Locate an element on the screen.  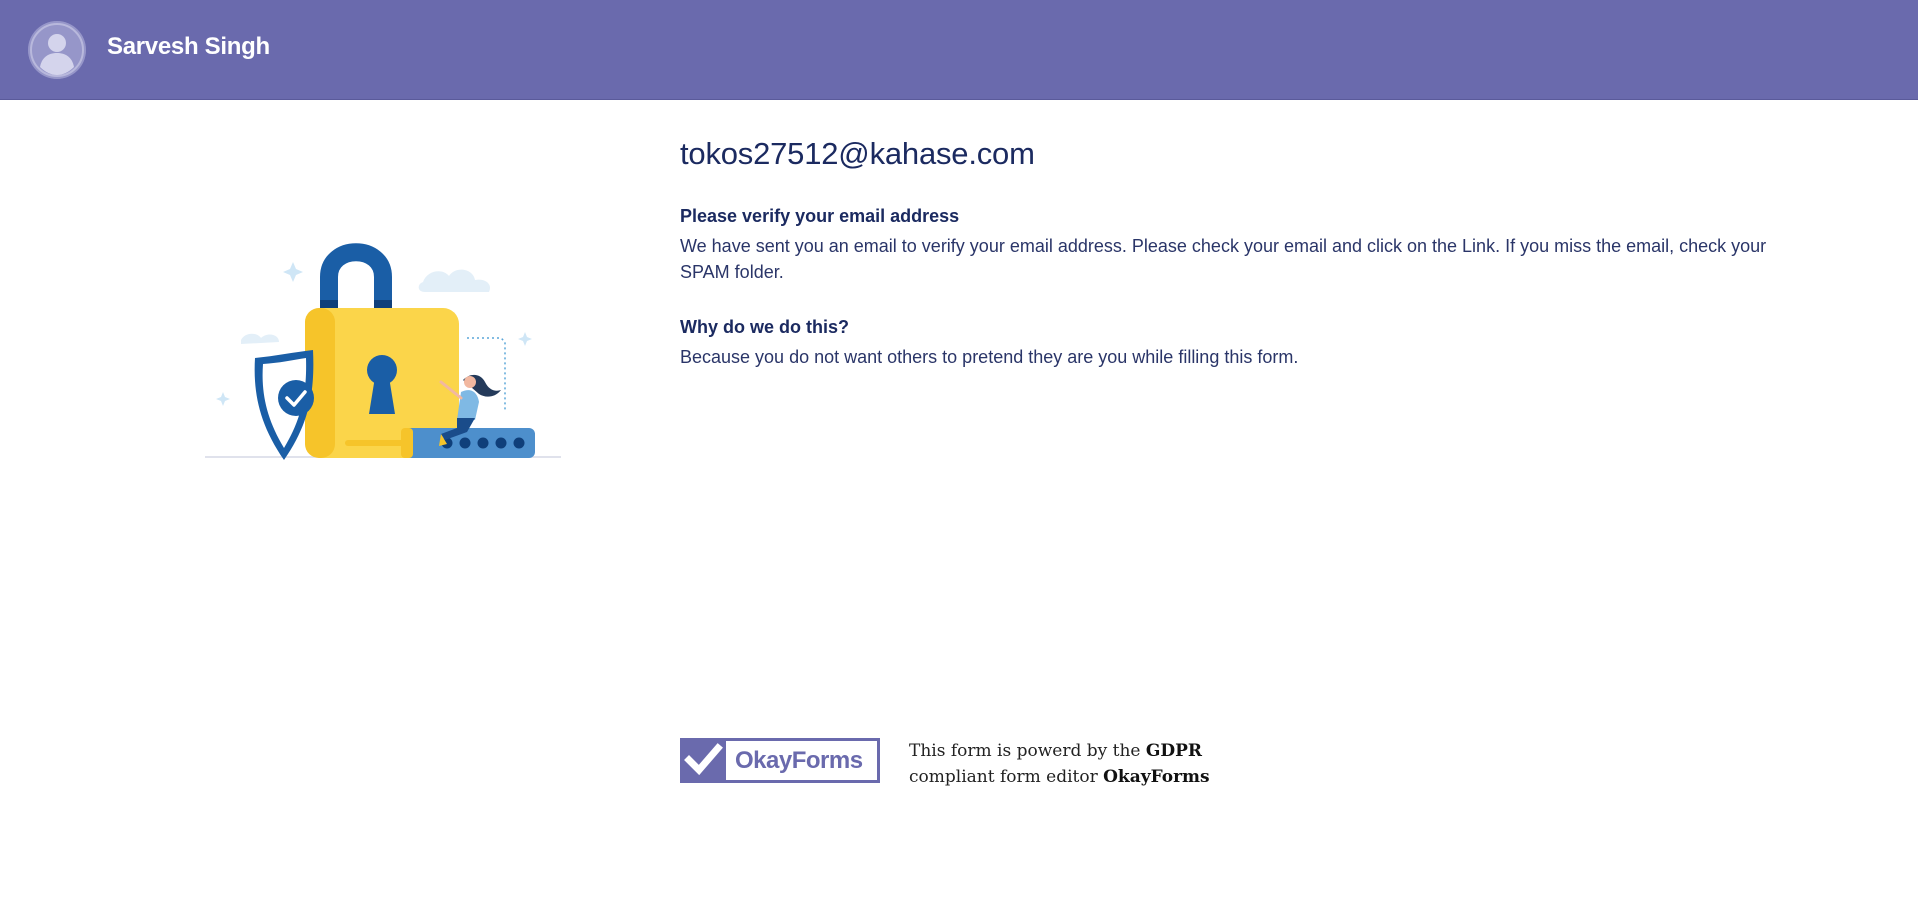
gdpr-label: GDPR is located at coordinates (1174, 751).